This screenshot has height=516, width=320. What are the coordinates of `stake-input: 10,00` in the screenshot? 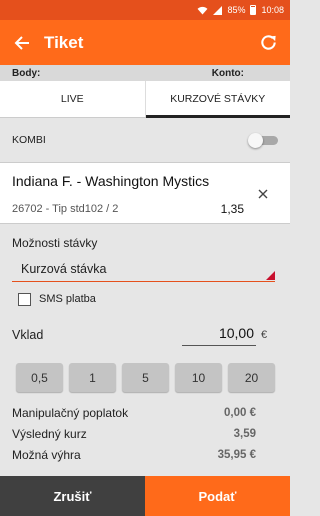 It's located at (219, 335).